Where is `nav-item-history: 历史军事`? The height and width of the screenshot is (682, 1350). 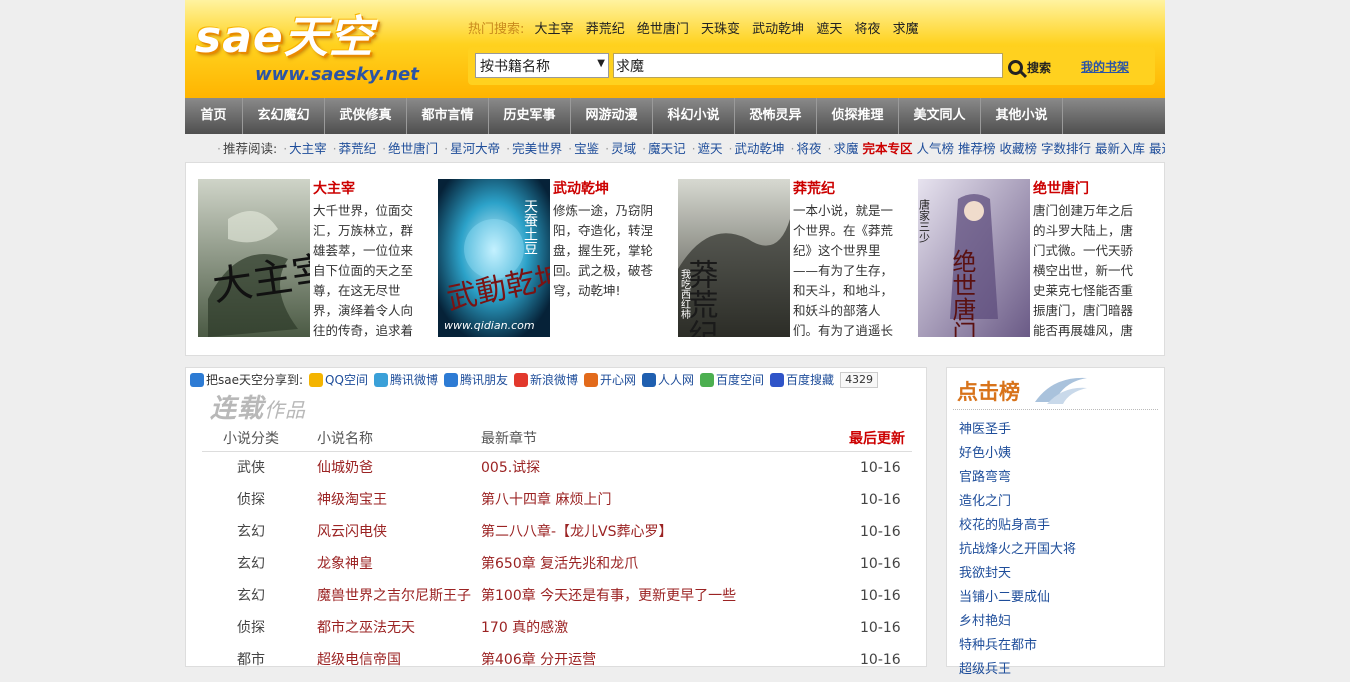 nav-item-history: 历史军事 is located at coordinates (530, 116).